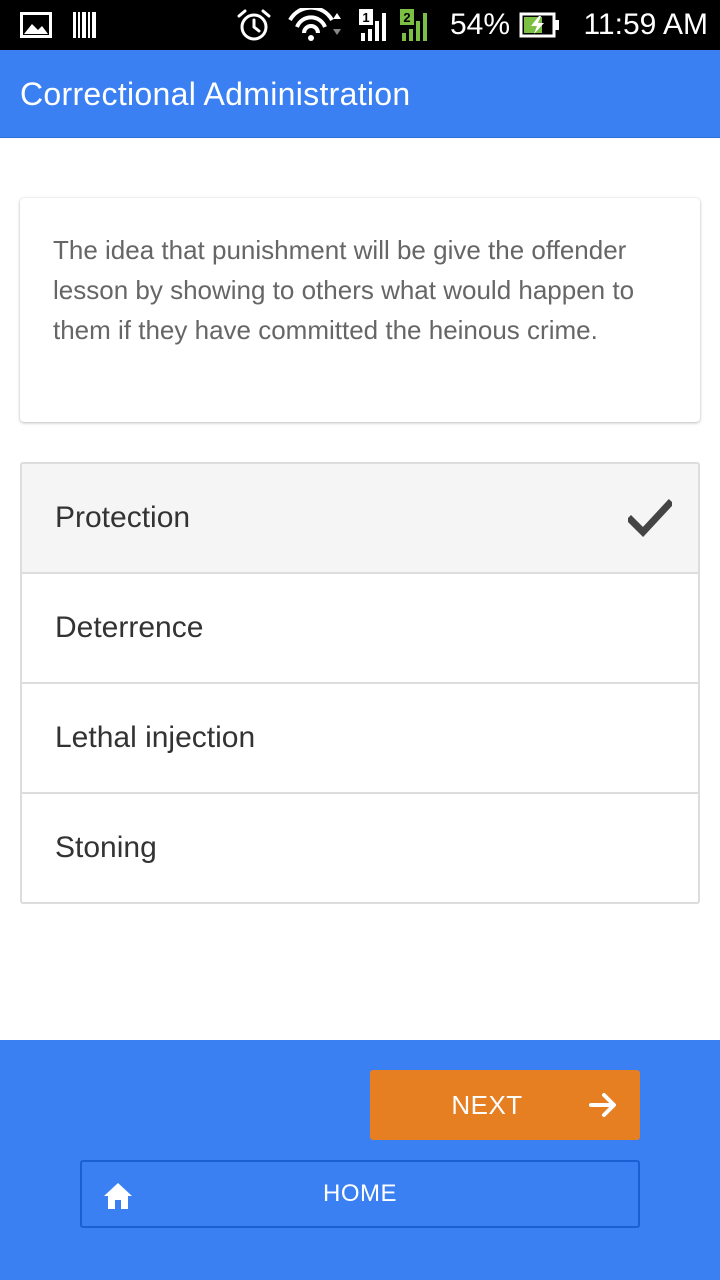  Describe the element at coordinates (155, 737) in the screenshot. I see `answer-label: Lethal injection` at that location.